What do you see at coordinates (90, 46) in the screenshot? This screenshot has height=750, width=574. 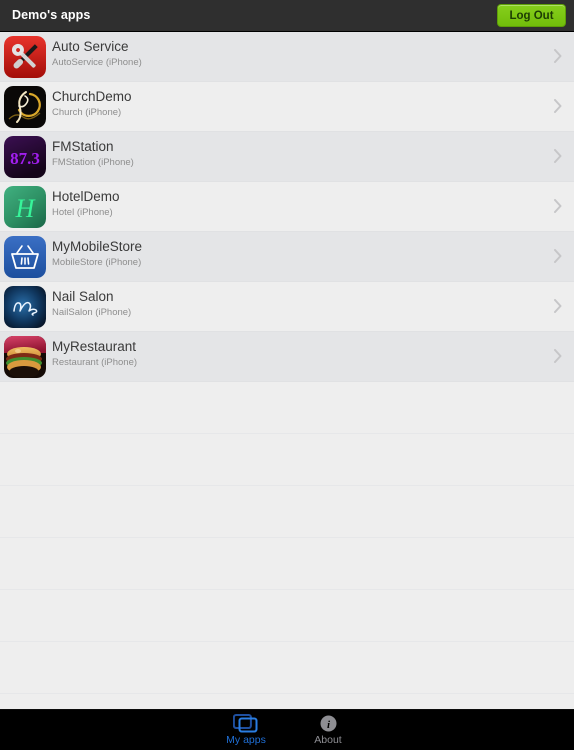 I see `app-name: Auto Service` at bounding box center [90, 46].